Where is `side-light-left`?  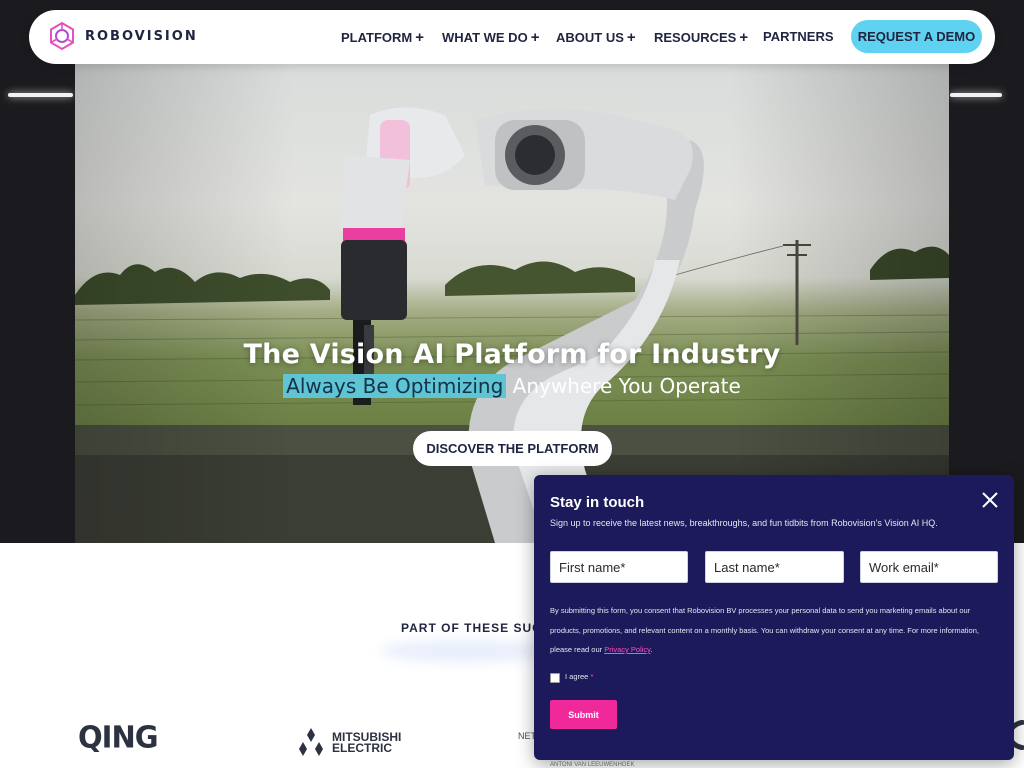 side-light-left is located at coordinates (40, 95).